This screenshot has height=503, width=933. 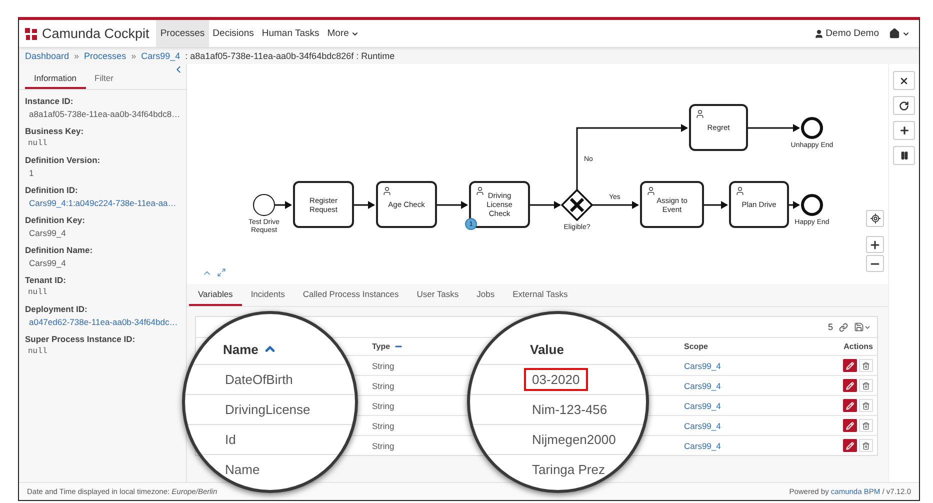 What do you see at coordinates (160, 55) in the screenshot?
I see `breadcrumb-link: Cars99_4` at bounding box center [160, 55].